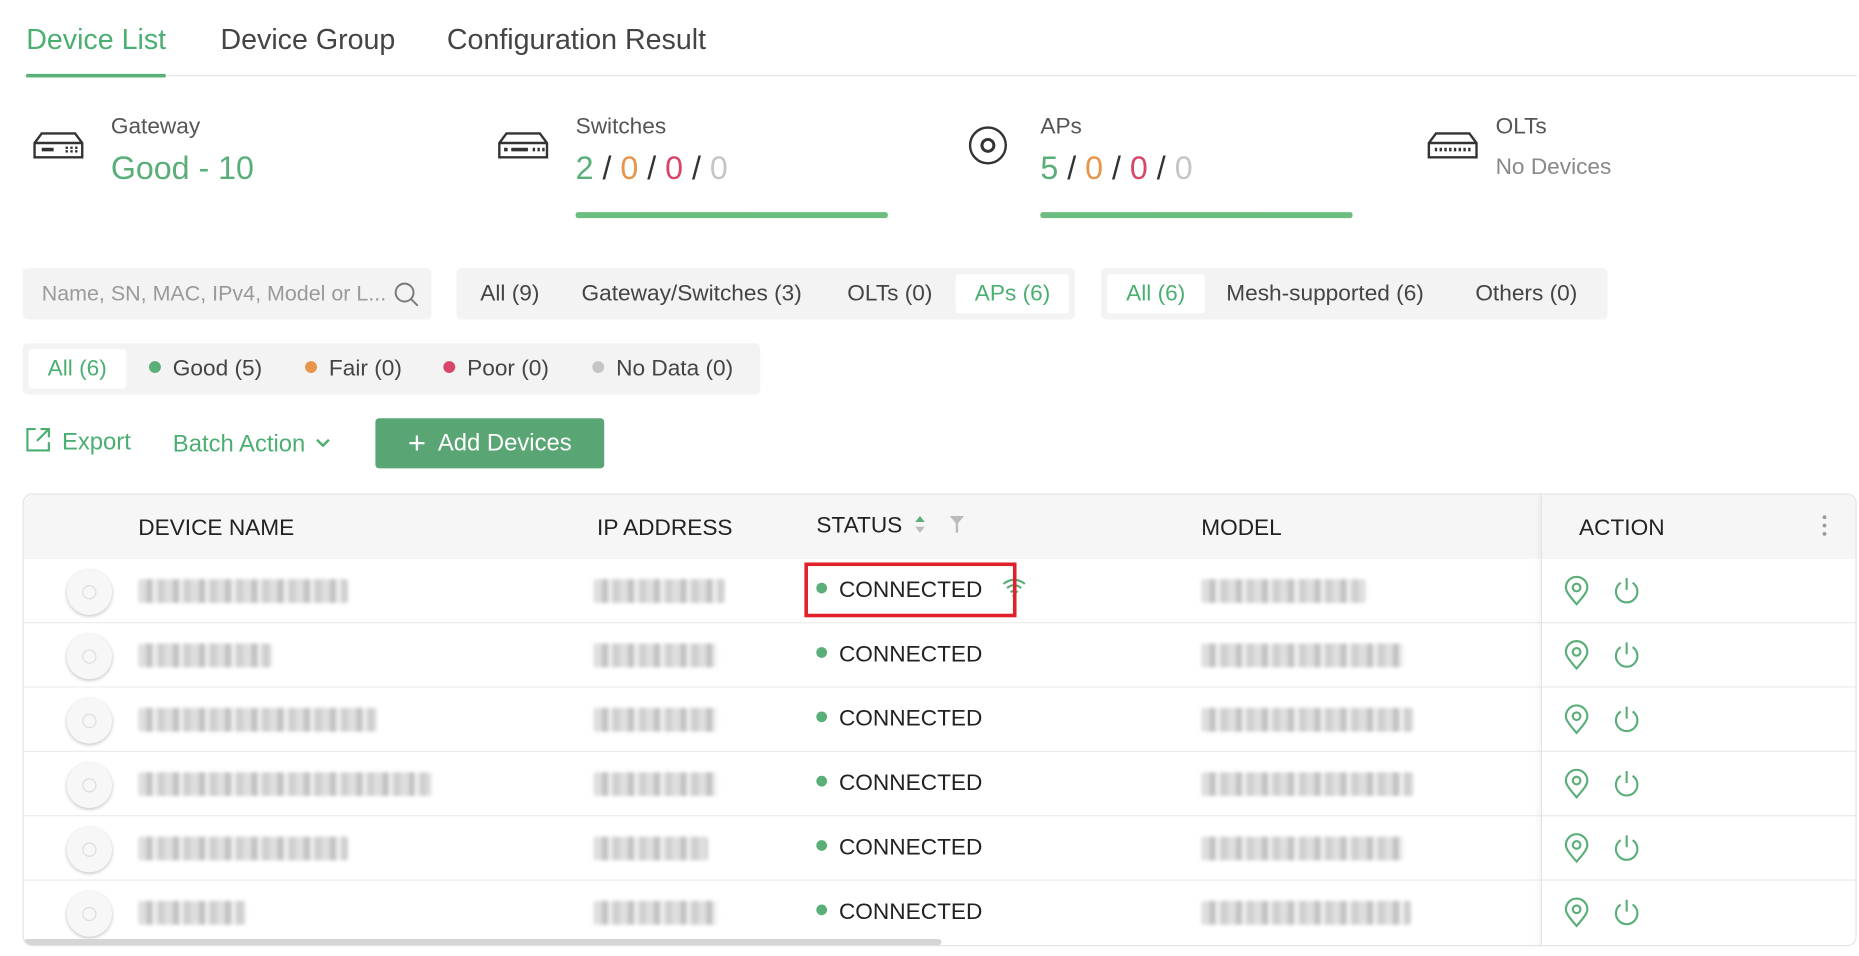  Describe the element at coordinates (1526, 293) in the screenshot. I see `mesh-filter-others: Others (0)` at that location.